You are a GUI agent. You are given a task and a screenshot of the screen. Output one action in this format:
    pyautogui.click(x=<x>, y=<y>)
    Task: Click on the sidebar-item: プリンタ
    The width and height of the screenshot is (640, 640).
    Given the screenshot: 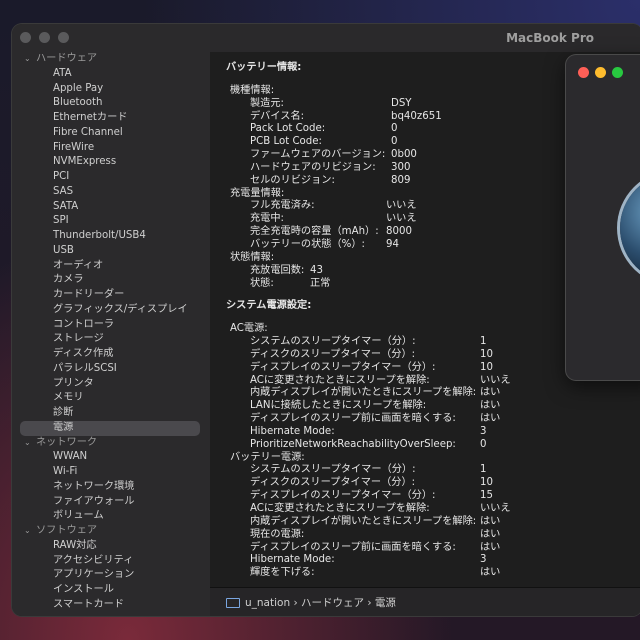 What is the action you would take?
    pyautogui.click(x=111, y=384)
    